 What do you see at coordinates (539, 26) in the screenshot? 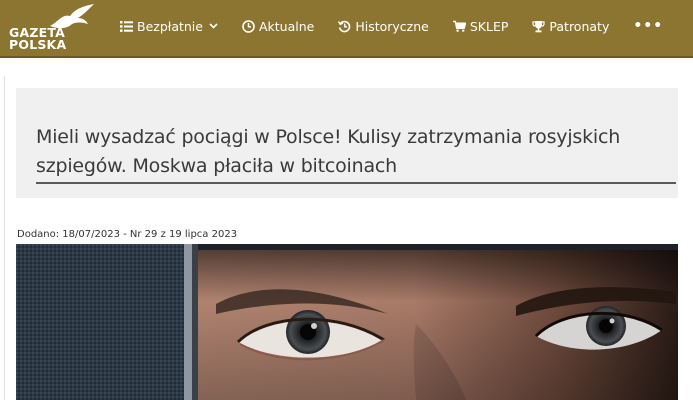
I see `trophy-icon` at bounding box center [539, 26].